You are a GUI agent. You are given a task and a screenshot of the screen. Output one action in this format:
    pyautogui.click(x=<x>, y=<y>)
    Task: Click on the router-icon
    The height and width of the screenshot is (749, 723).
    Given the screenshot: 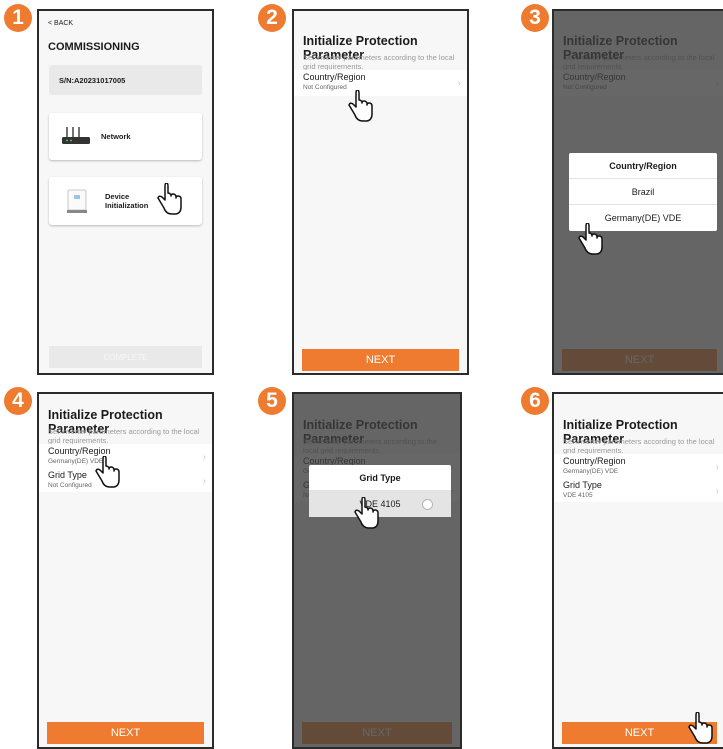 What is the action you would take?
    pyautogui.click(x=76, y=135)
    